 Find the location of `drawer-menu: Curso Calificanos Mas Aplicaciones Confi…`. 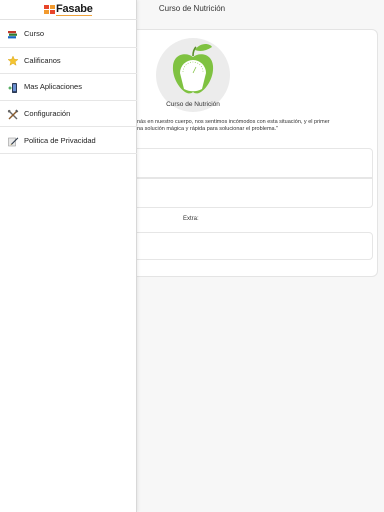

drawer-menu: Curso Calificanos Mas Aplicaciones Confi… is located at coordinates (68, 87).